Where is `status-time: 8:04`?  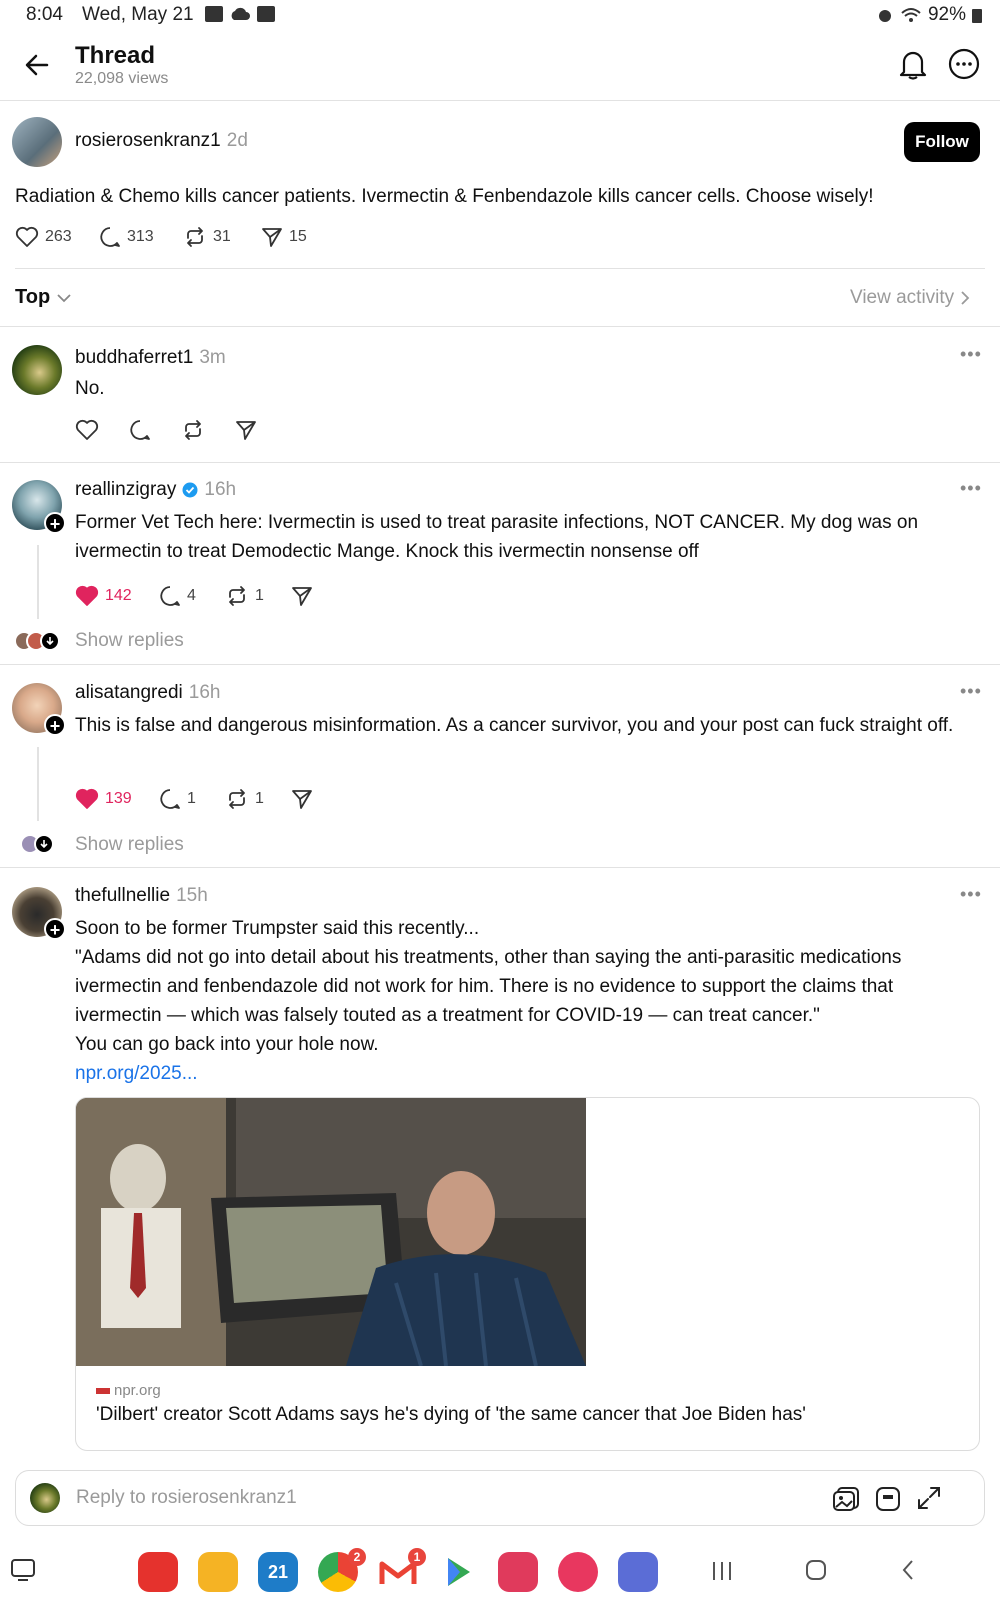
status-time: 8:04 is located at coordinates (44, 14).